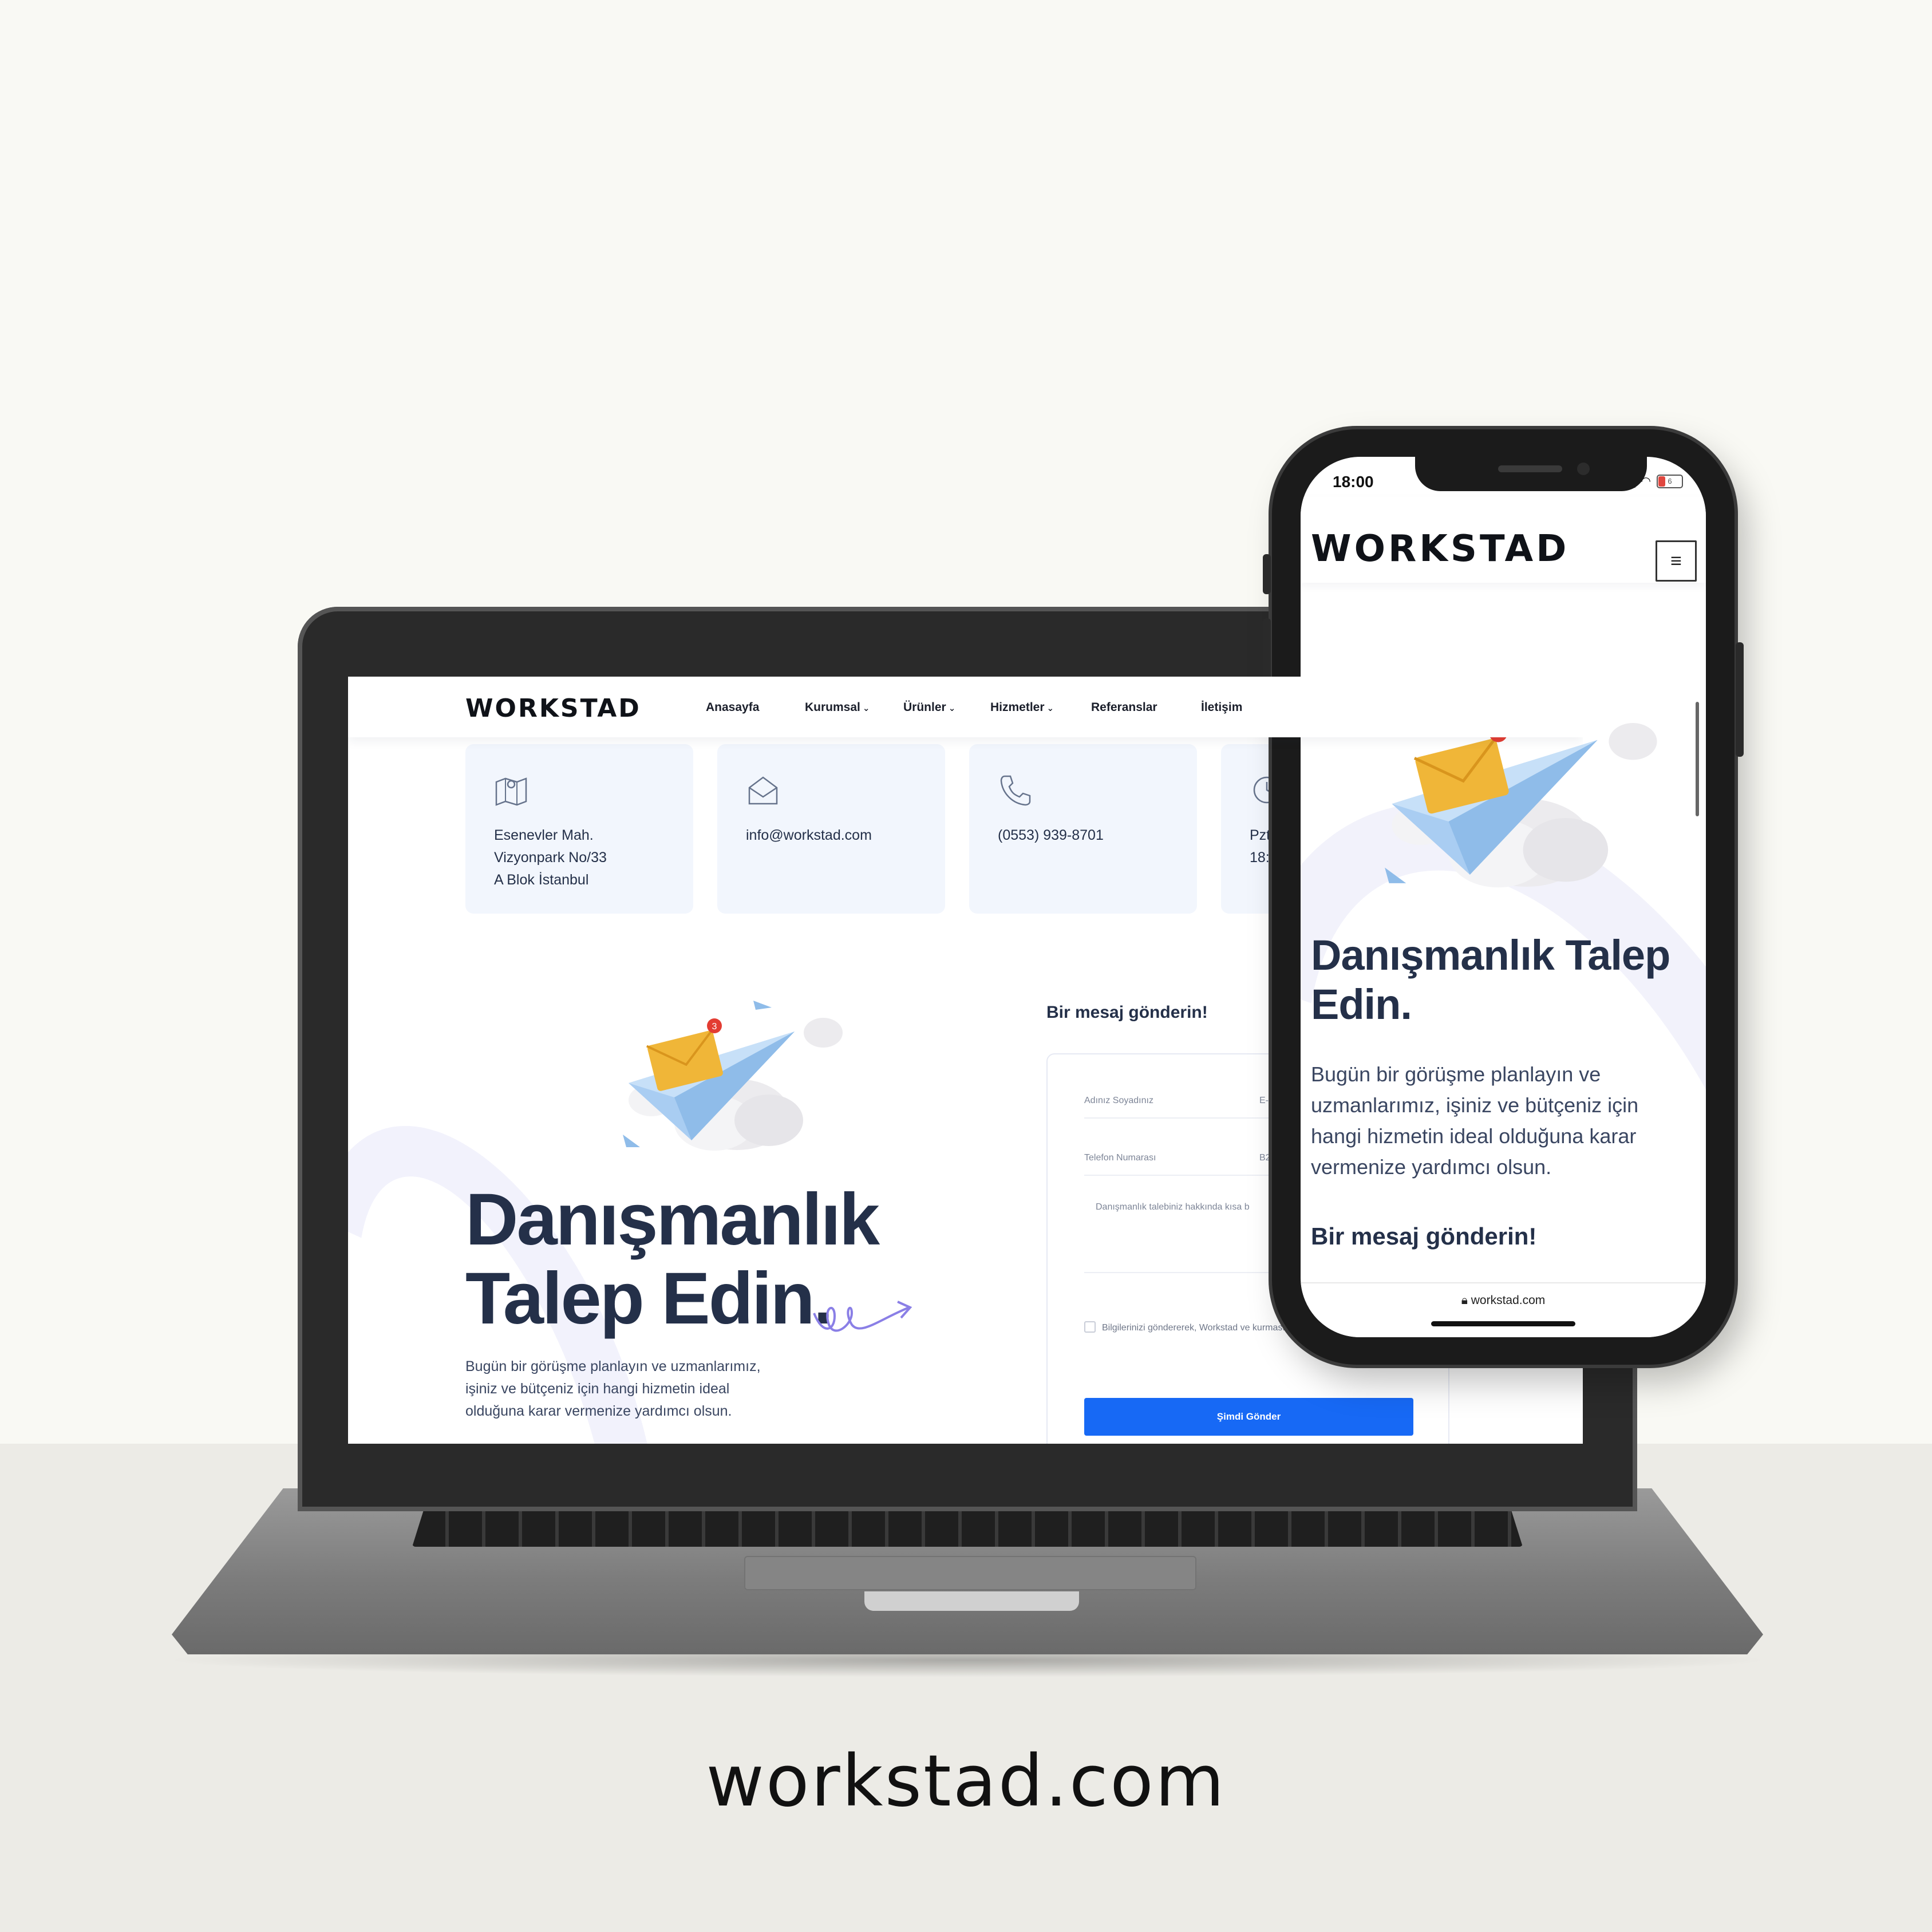  I want to click on battery-icon: 6, so click(1670, 481).